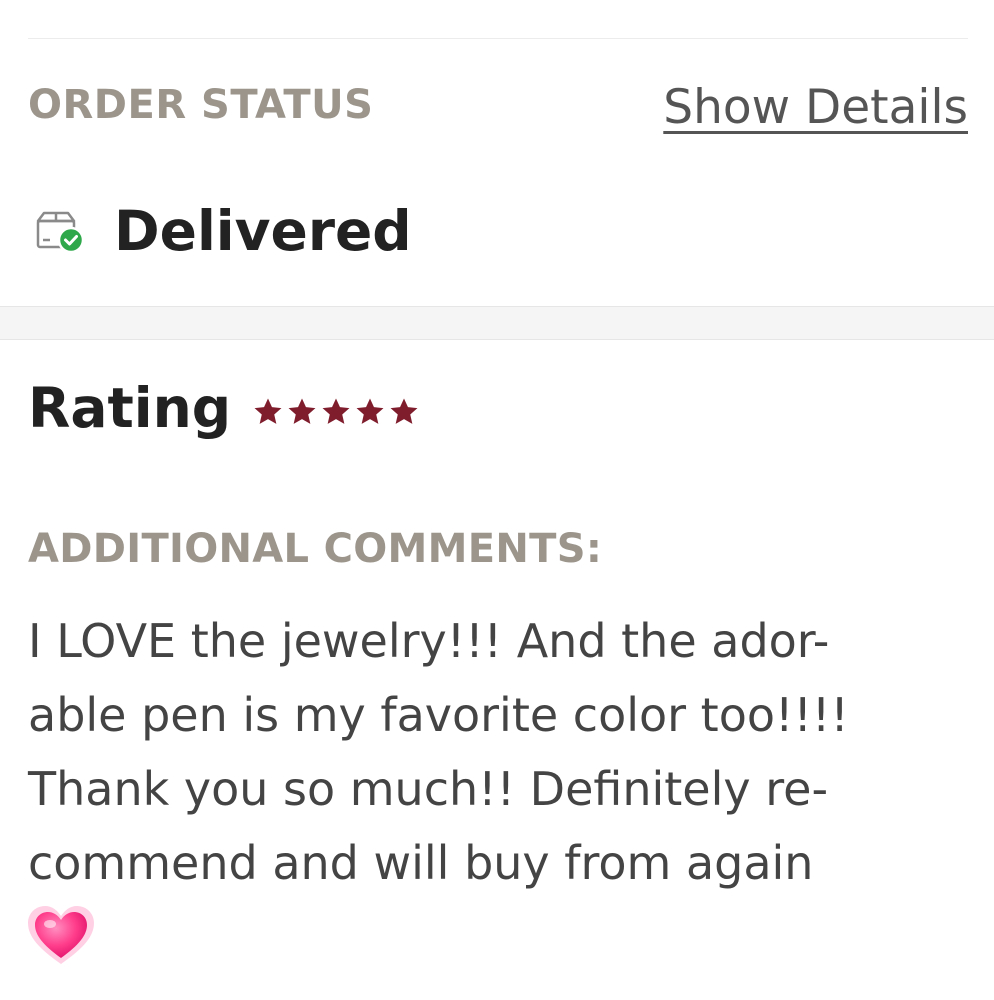  I want to click on delivery-status-row: Delivered, so click(223, 231).